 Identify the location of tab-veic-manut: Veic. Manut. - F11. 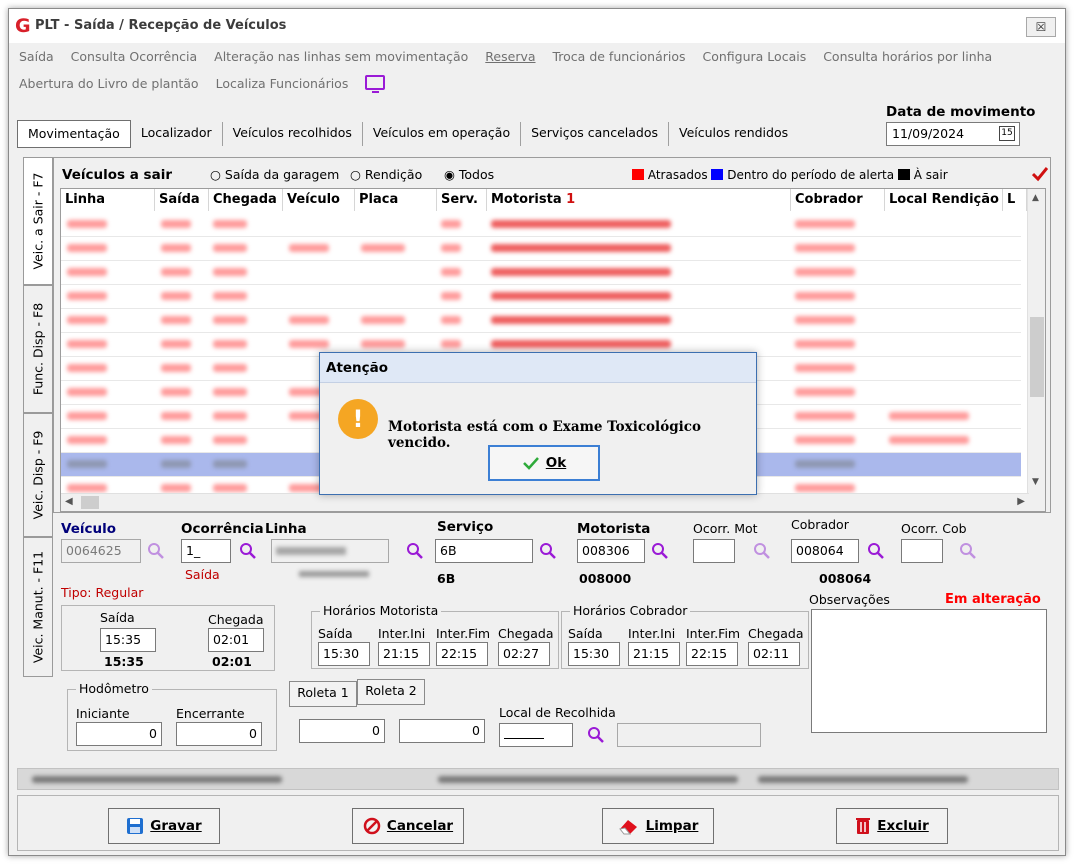
(38, 607).